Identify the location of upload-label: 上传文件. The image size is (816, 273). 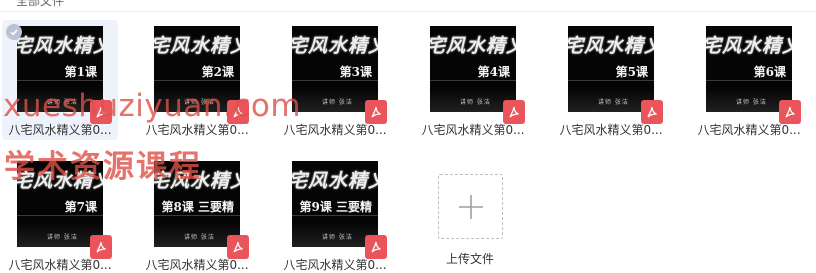
(470, 259).